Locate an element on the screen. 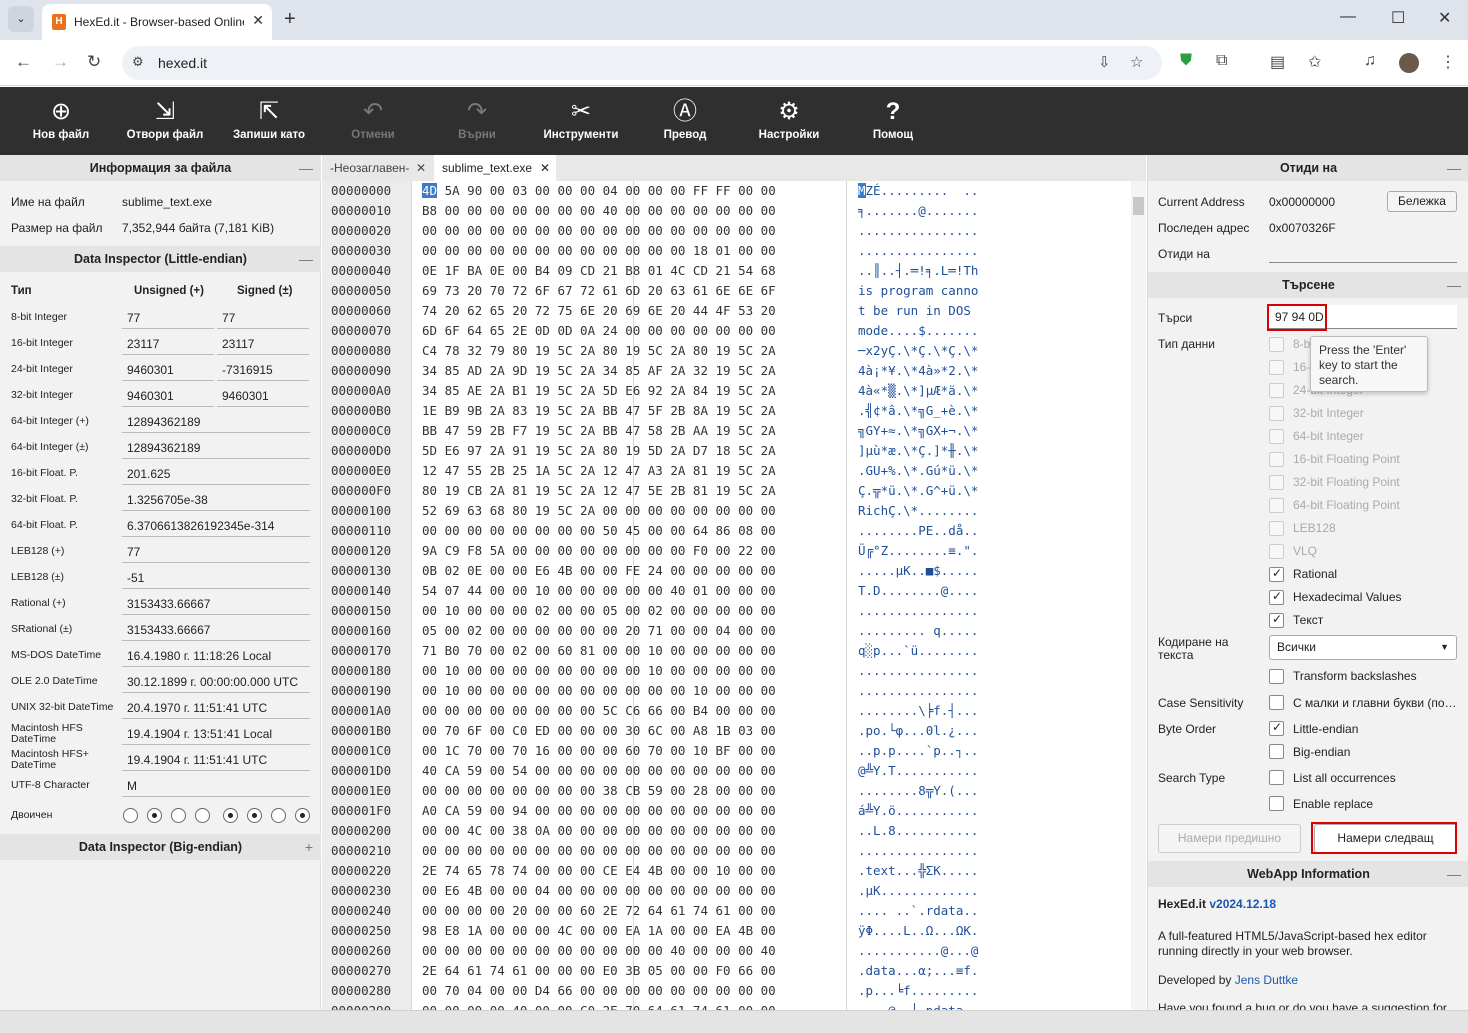 This screenshot has width=1468, height=1033. redo-button: ↷ Върни is located at coordinates (477, 121).